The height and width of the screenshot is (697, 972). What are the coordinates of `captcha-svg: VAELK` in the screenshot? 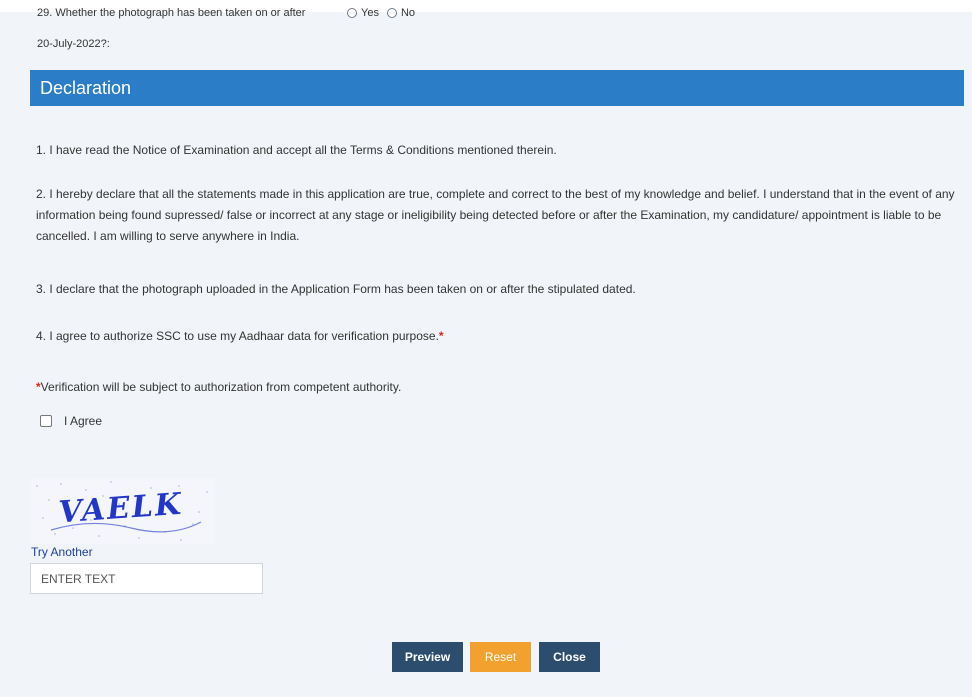 It's located at (123, 511).